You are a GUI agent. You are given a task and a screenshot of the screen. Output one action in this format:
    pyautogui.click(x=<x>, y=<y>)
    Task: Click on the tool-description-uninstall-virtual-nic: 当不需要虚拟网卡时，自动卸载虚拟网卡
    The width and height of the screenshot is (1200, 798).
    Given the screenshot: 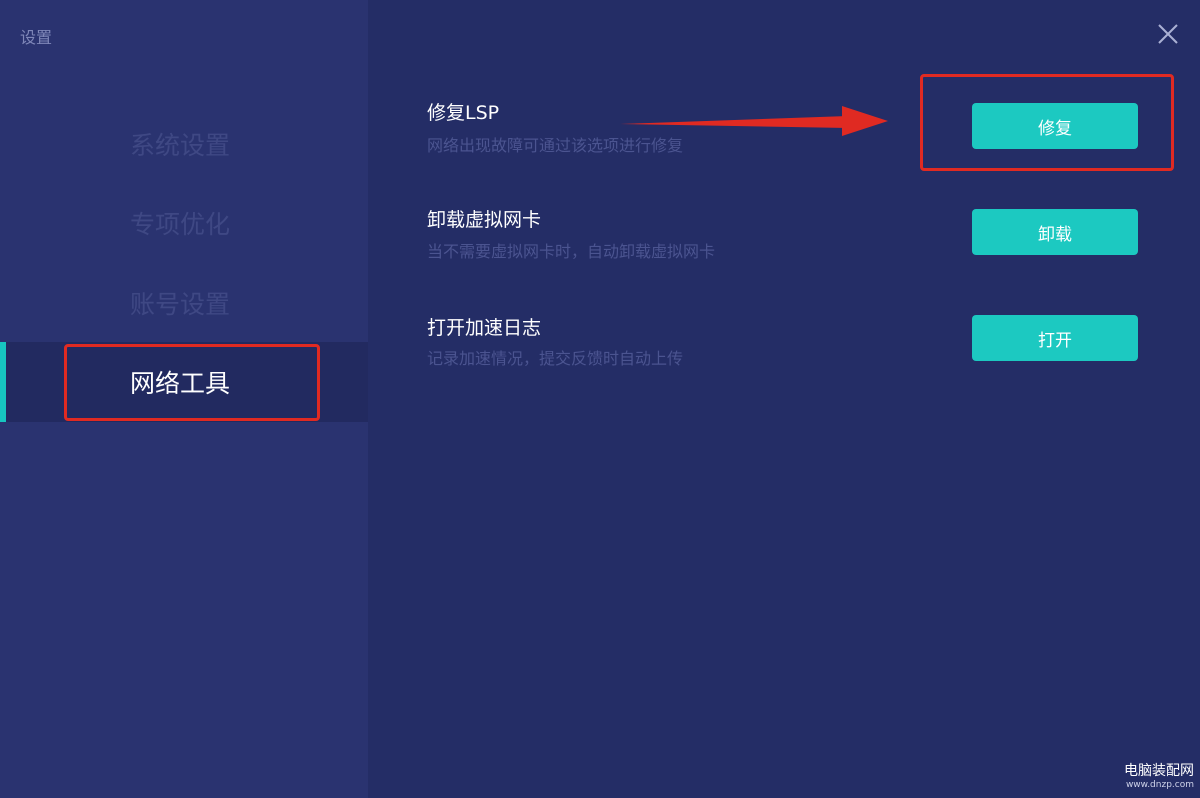 What is the action you would take?
    pyautogui.click(x=571, y=251)
    